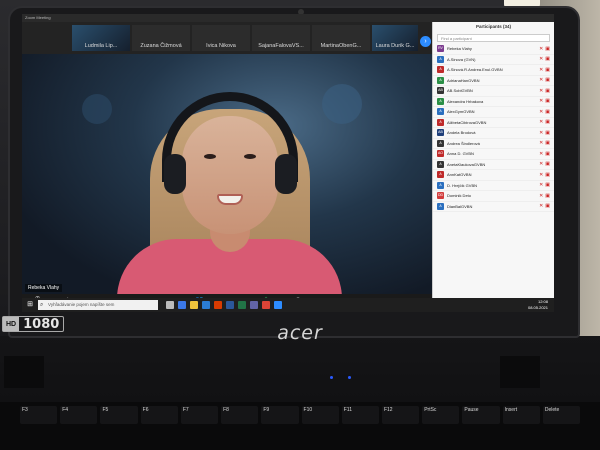 The height and width of the screenshot is (450, 600). Describe the element at coordinates (493, 102) in the screenshot. I see `participant-row: A Alexandra Hrbakova ✕ ▣` at that location.